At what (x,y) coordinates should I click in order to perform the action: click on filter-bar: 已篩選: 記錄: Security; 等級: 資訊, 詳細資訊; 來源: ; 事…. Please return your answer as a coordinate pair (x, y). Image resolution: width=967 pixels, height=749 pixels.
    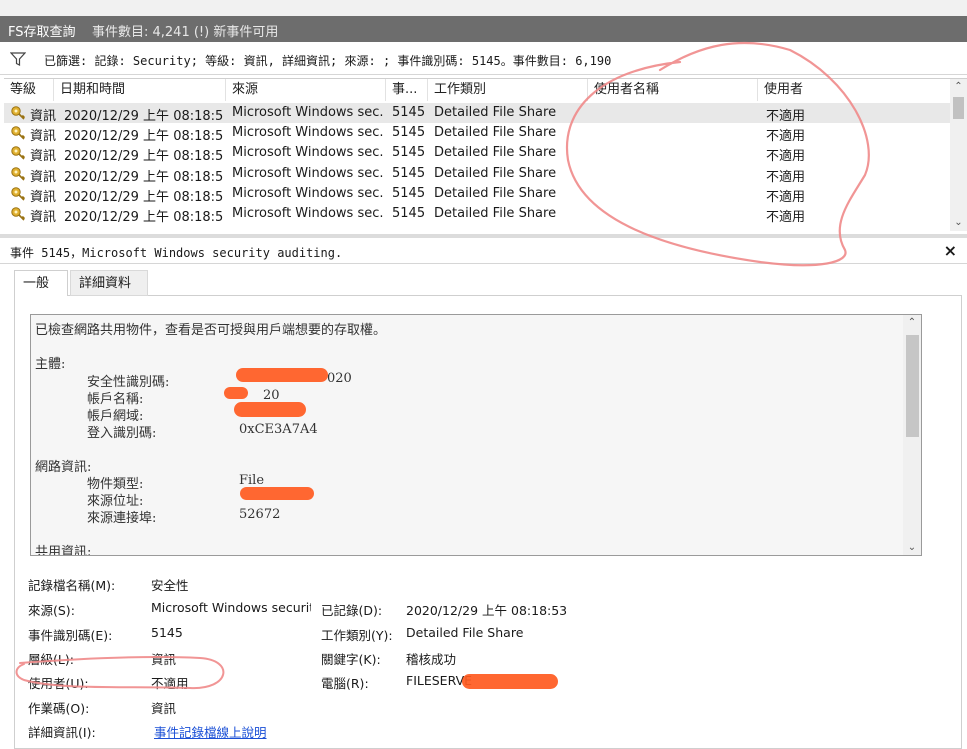
    Looking at the image, I should click on (483, 59).